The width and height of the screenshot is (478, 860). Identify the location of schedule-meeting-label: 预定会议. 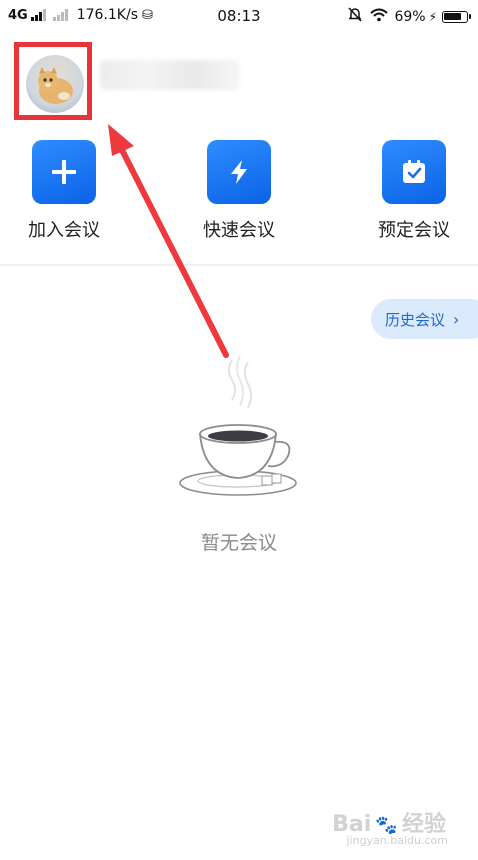
(414, 230).